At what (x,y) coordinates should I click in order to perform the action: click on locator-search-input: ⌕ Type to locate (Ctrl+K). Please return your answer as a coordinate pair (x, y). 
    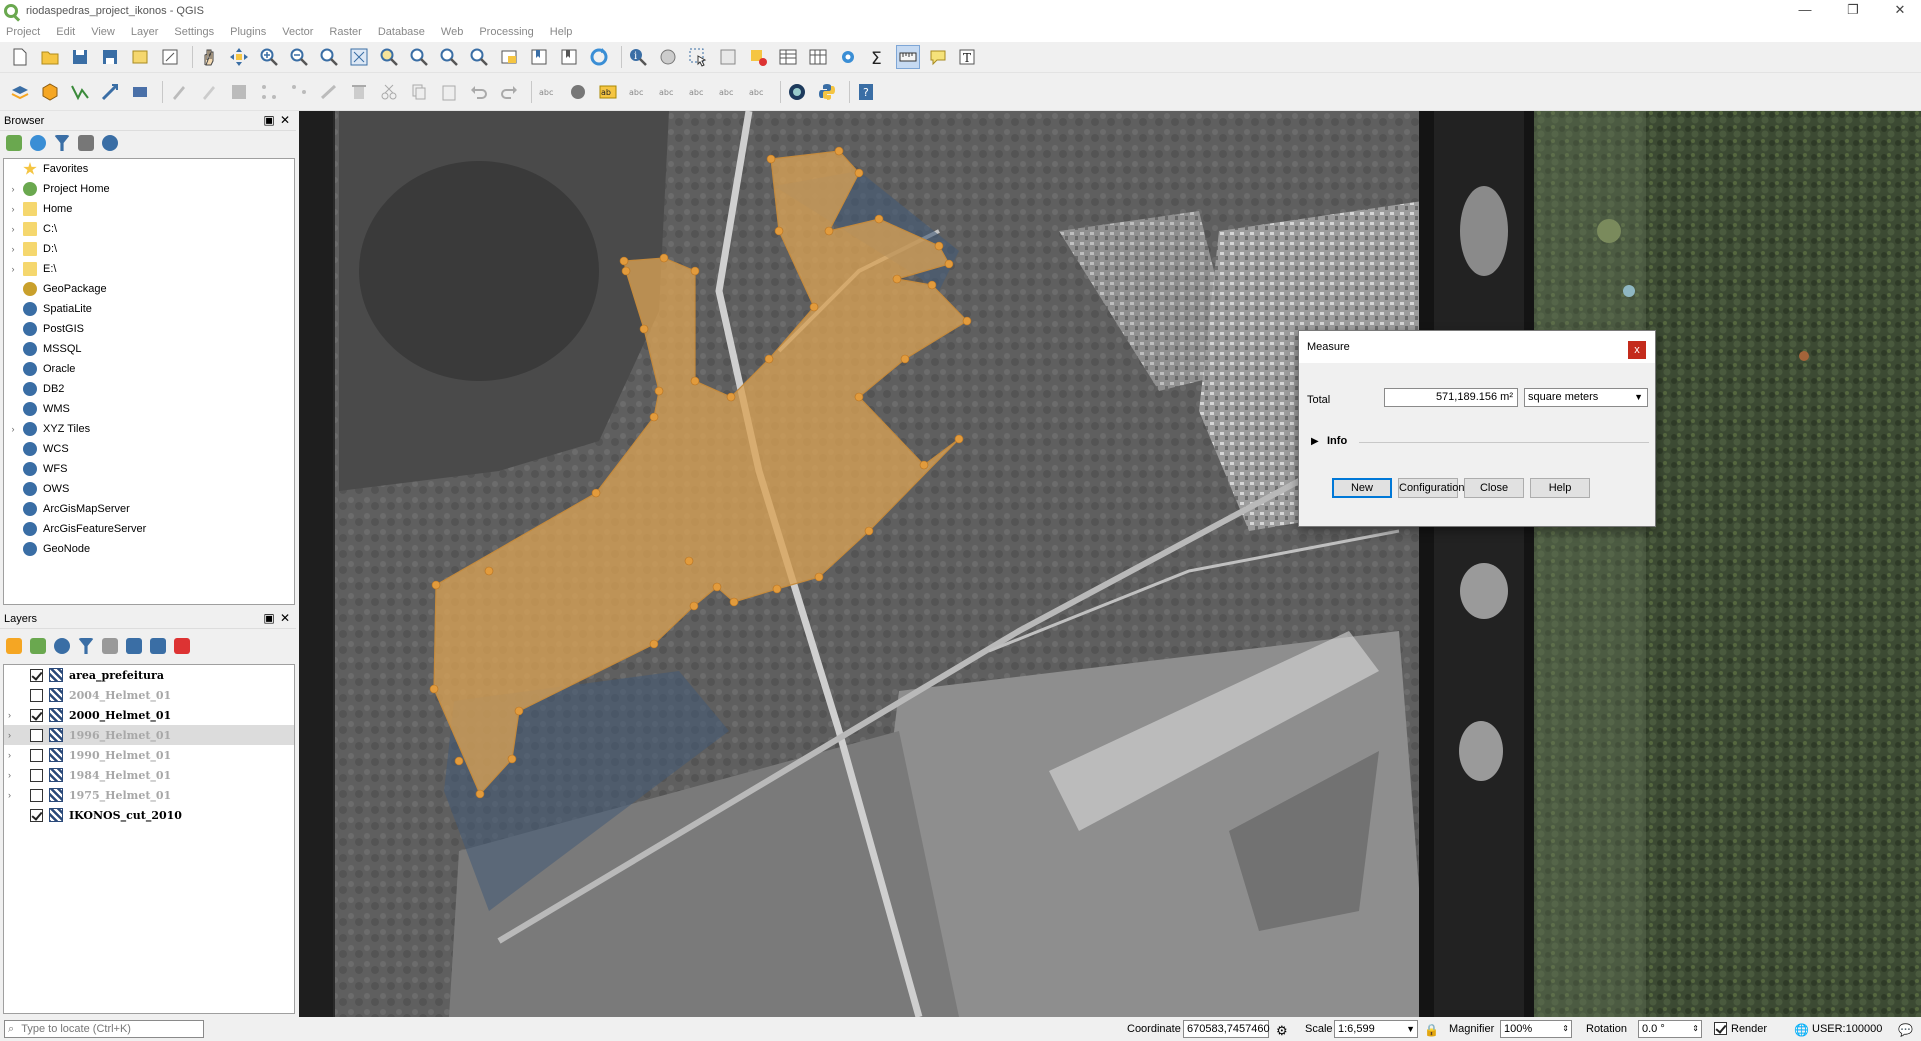
    Looking at the image, I should click on (104, 1029).